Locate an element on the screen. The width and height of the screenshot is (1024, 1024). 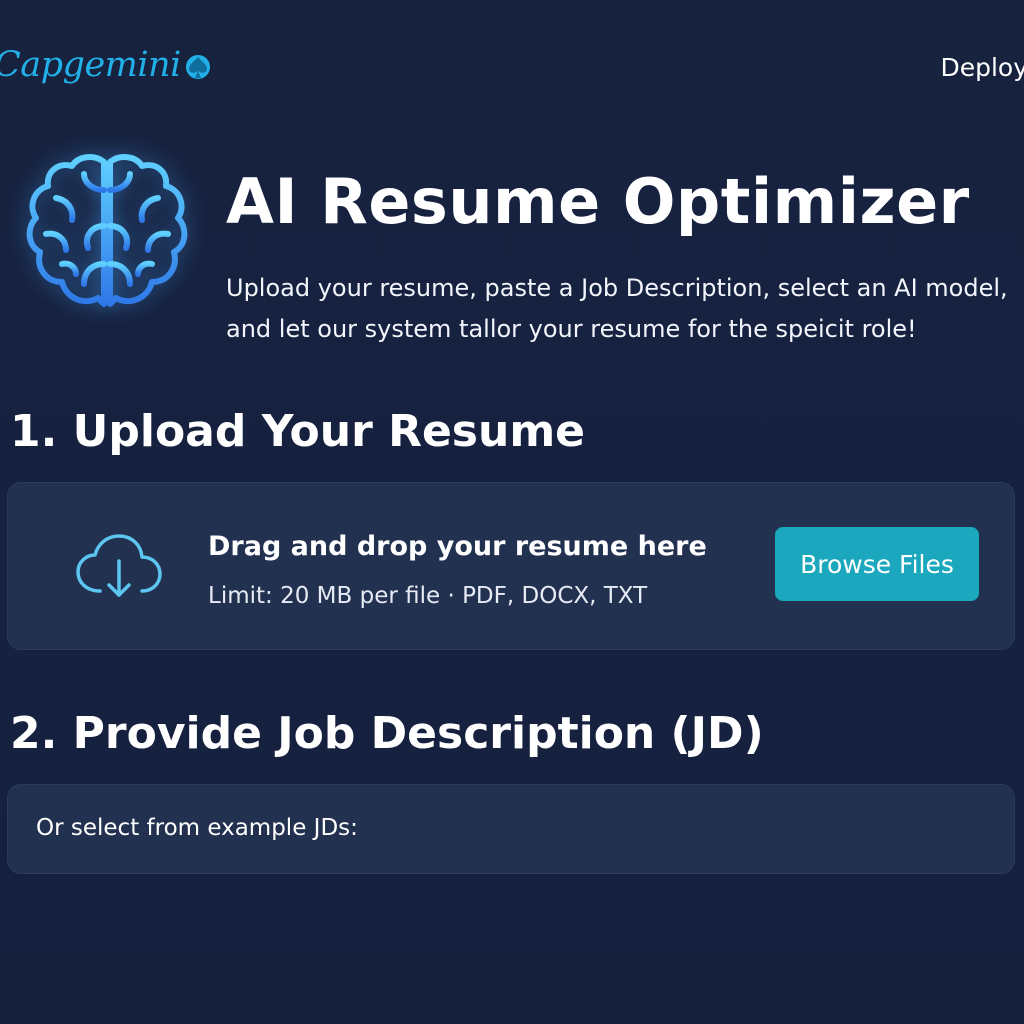
jd-section-title: 2. Provide Job Description (JD) is located at coordinates (387, 733).